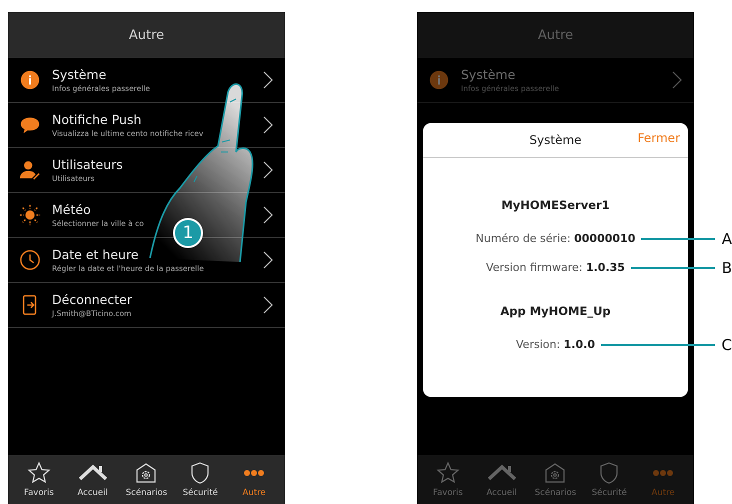 The height and width of the screenshot is (504, 732). Describe the element at coordinates (555, 311) in the screenshot. I see `app-name: App MyHOME_Up` at that location.